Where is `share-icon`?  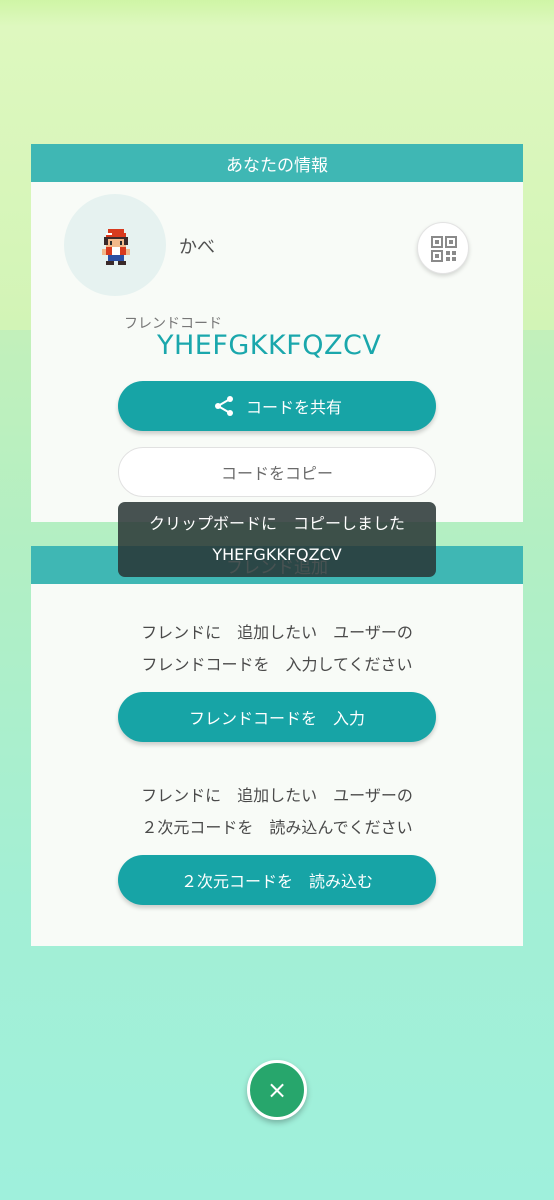
share-icon is located at coordinates (223, 406).